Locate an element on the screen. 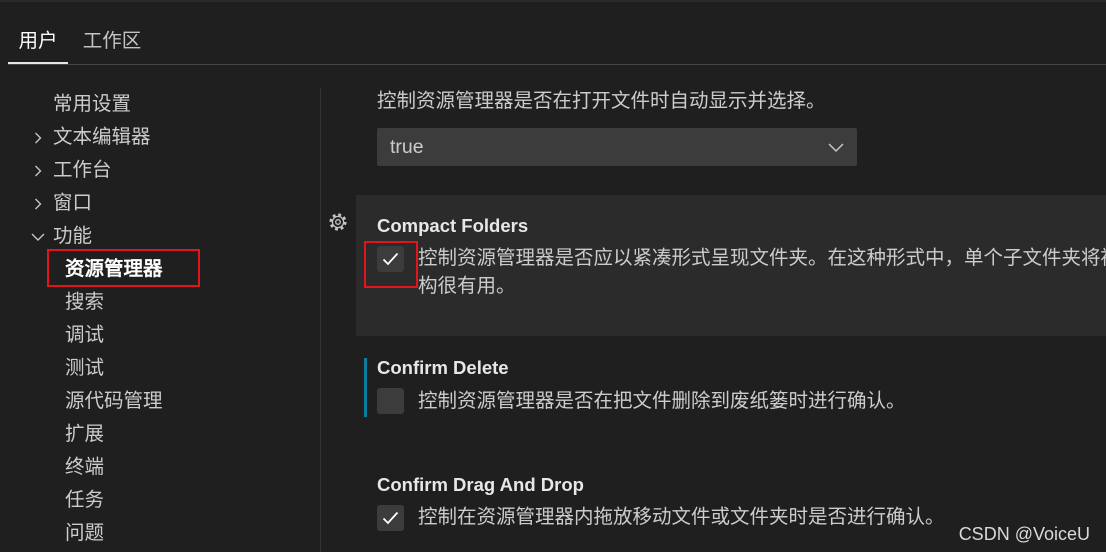 Image resolution: width=1106 pixels, height=552 pixels. tabs-divider is located at coordinates (557, 64).